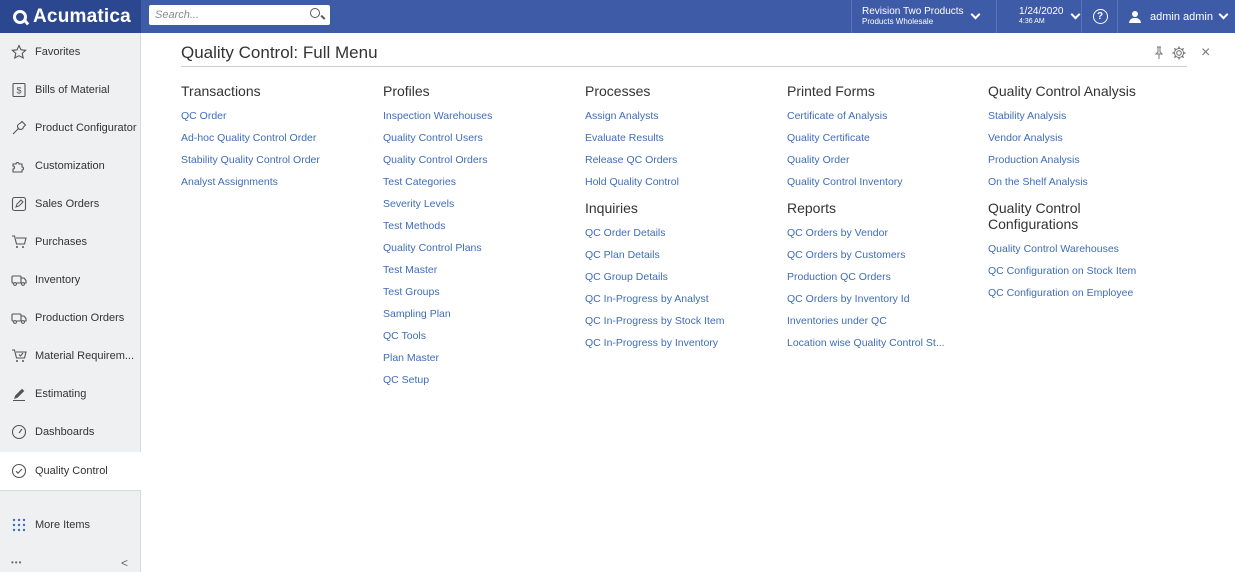 The width and height of the screenshot is (1235, 572). Describe the element at coordinates (70, 318) in the screenshot. I see `sidebar-item-production-orders: Production Orders` at that location.